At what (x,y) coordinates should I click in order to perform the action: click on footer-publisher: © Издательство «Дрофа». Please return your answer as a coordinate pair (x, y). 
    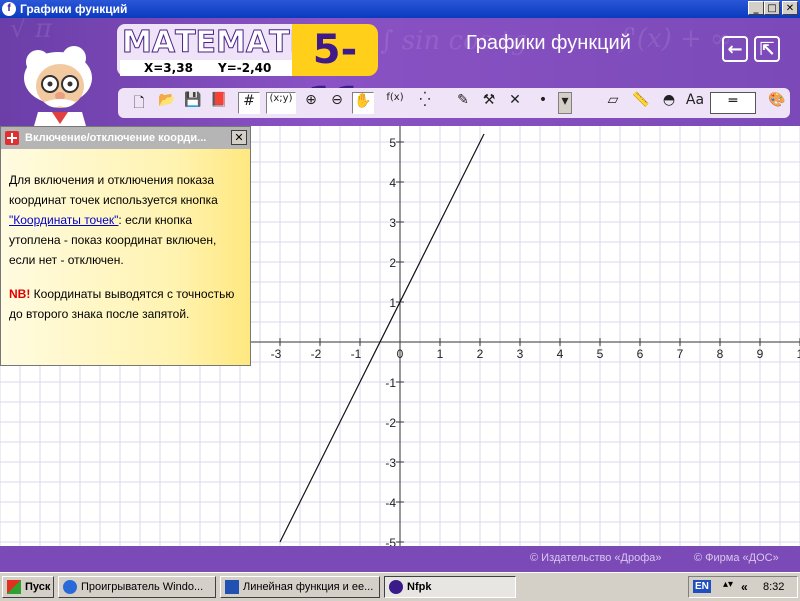
    Looking at the image, I should click on (596, 558).